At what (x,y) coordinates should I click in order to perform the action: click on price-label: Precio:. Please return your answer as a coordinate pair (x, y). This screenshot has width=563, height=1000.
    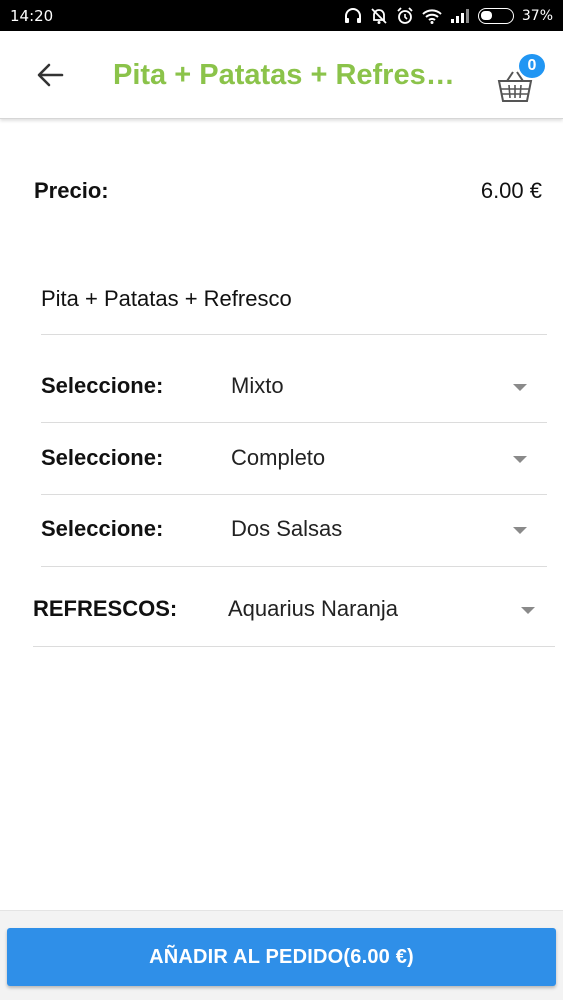
    Looking at the image, I should click on (71, 190).